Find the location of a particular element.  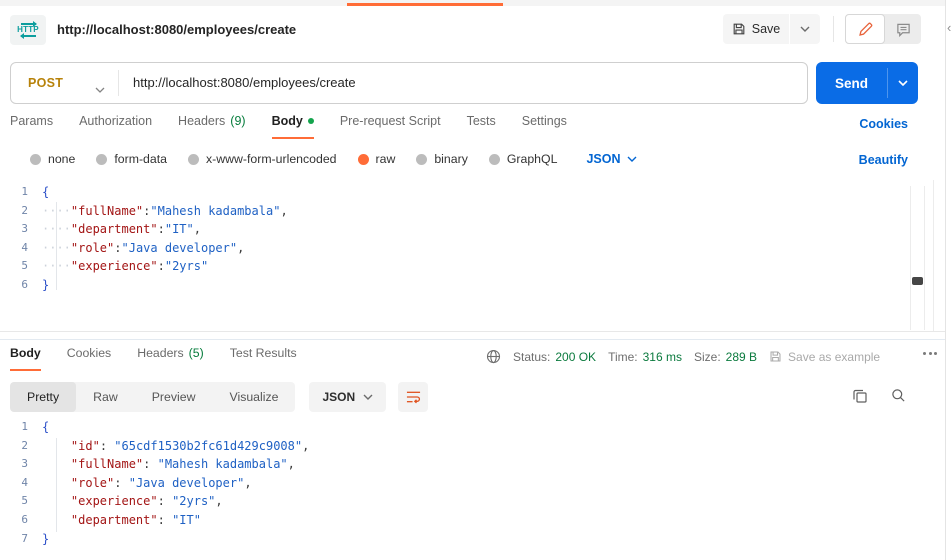

content-type-dropdown: JSON is located at coordinates (611, 159).